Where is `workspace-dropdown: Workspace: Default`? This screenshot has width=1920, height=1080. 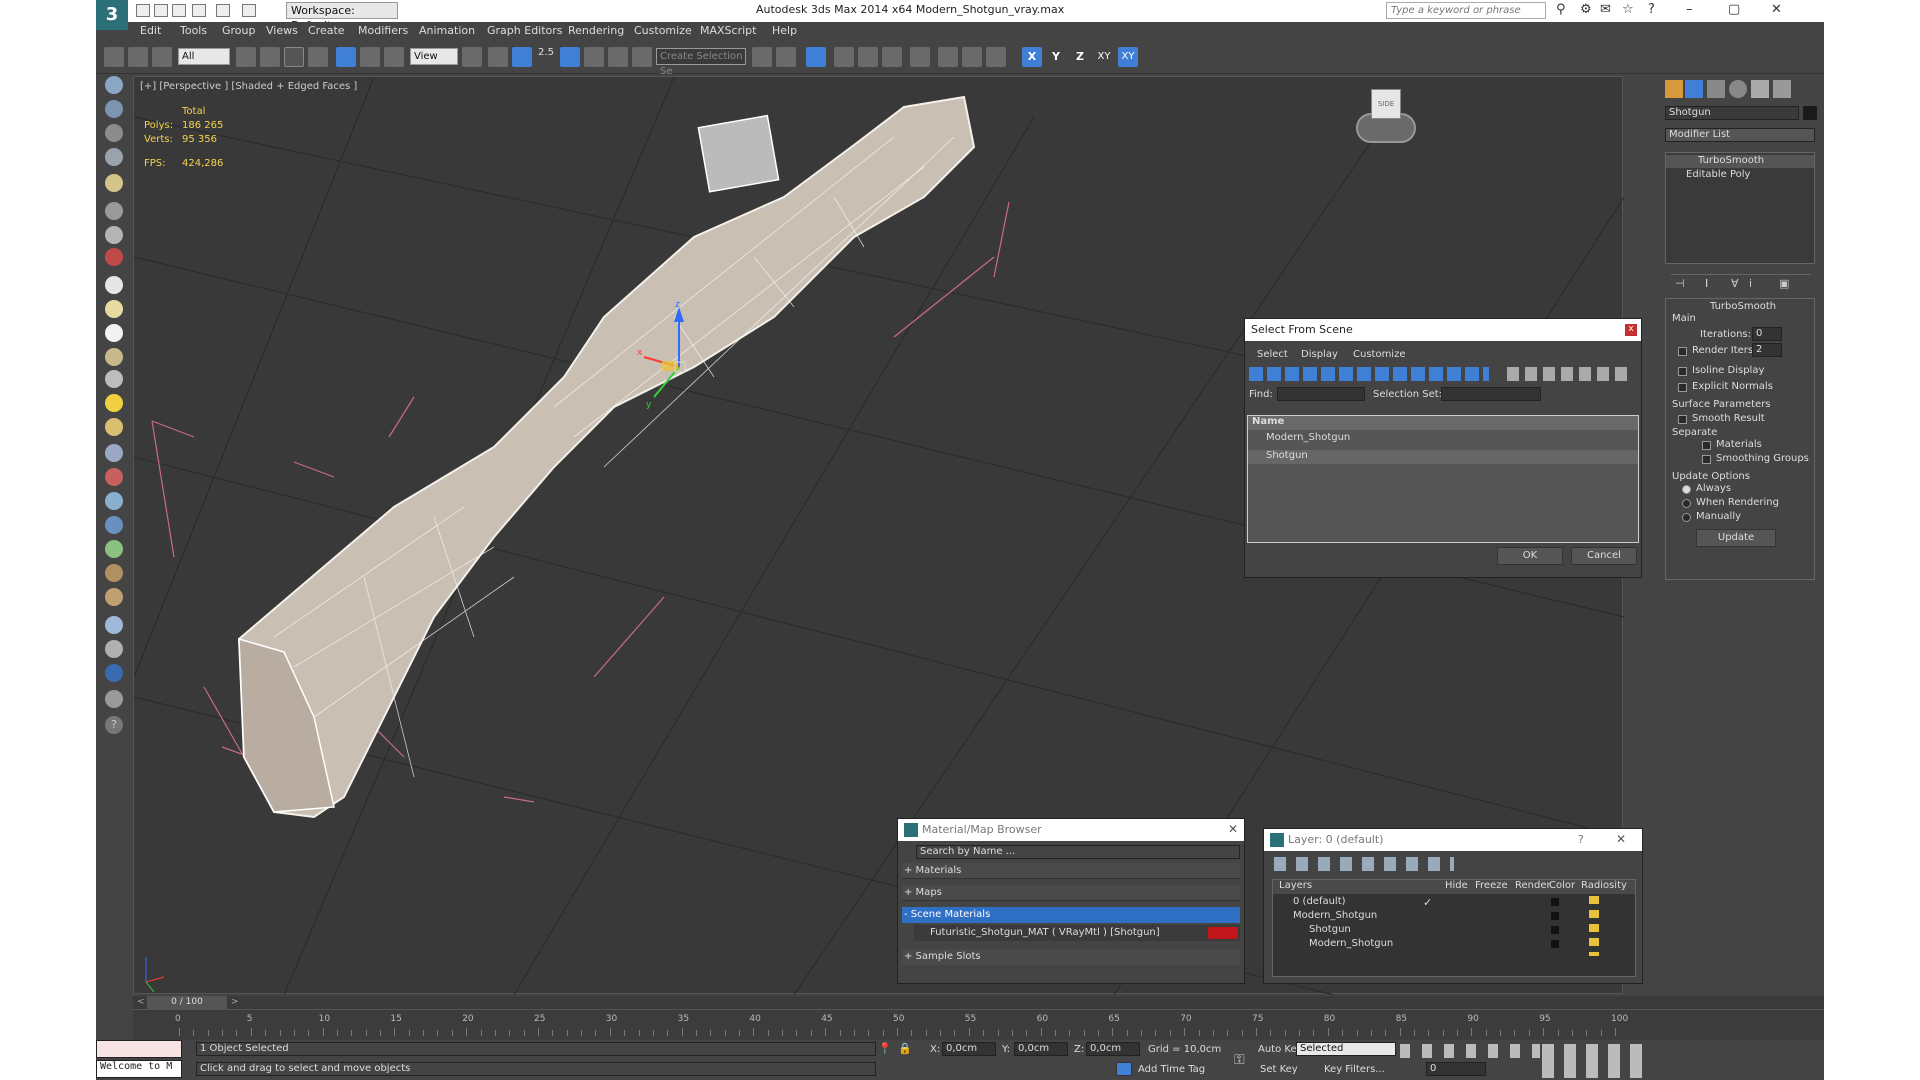
workspace-dropdown: Workspace: Default is located at coordinates (342, 17).